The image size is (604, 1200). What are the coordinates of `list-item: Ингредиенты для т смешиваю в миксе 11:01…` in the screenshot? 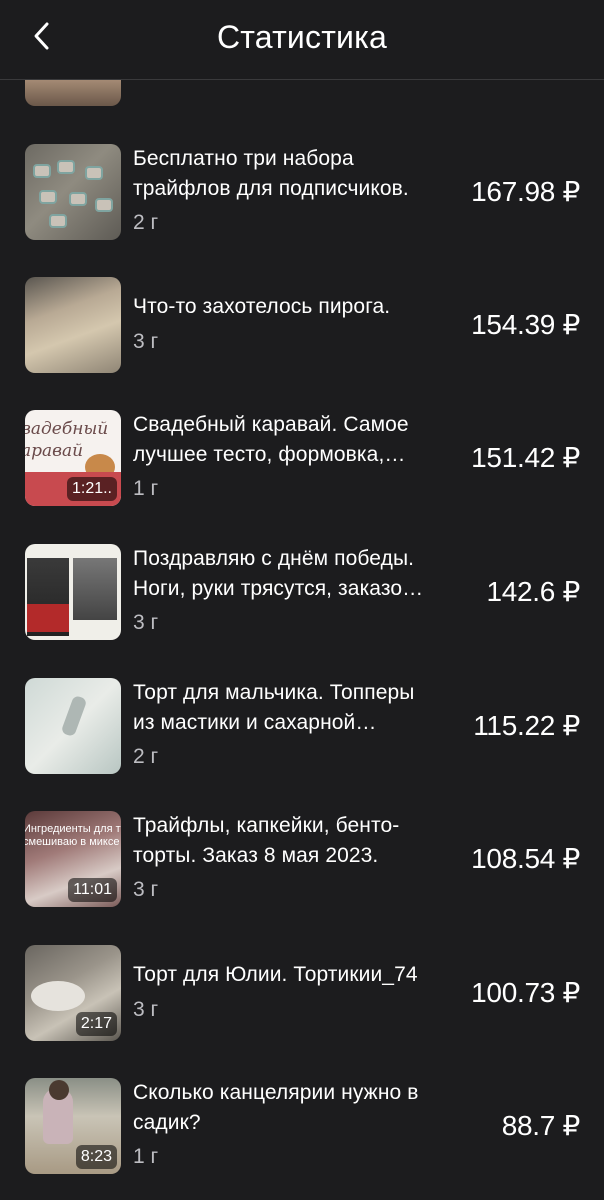 It's located at (302, 859).